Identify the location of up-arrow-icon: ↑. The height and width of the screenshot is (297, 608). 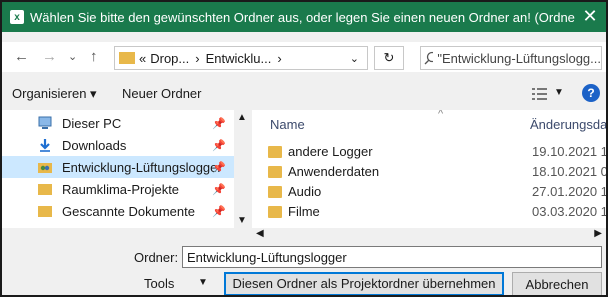
(94, 56).